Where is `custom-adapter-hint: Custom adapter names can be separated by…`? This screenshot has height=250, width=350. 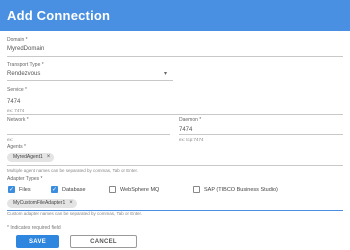
custom-adapter-hint: Custom adapter names can be separated by… is located at coordinates (74, 213).